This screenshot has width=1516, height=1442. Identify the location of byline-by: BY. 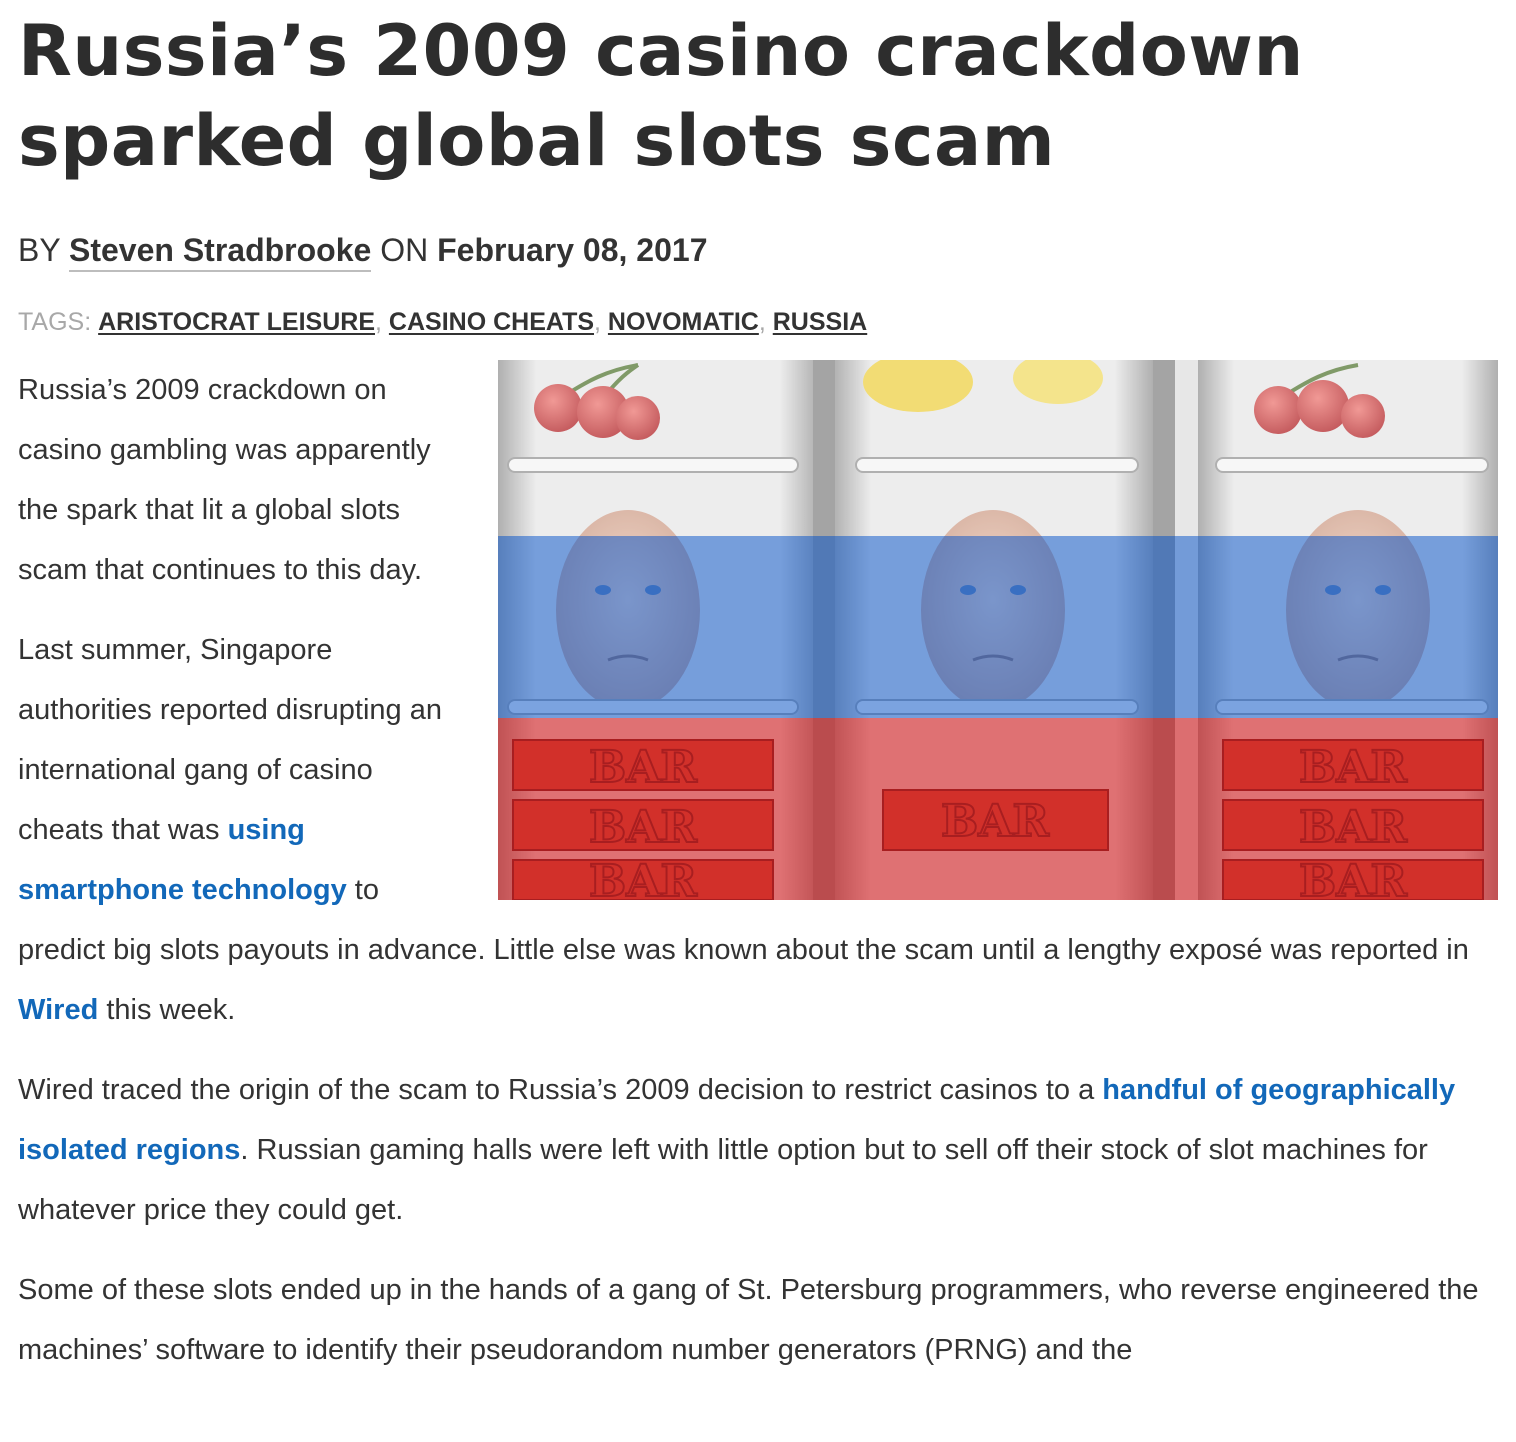
(39, 250).